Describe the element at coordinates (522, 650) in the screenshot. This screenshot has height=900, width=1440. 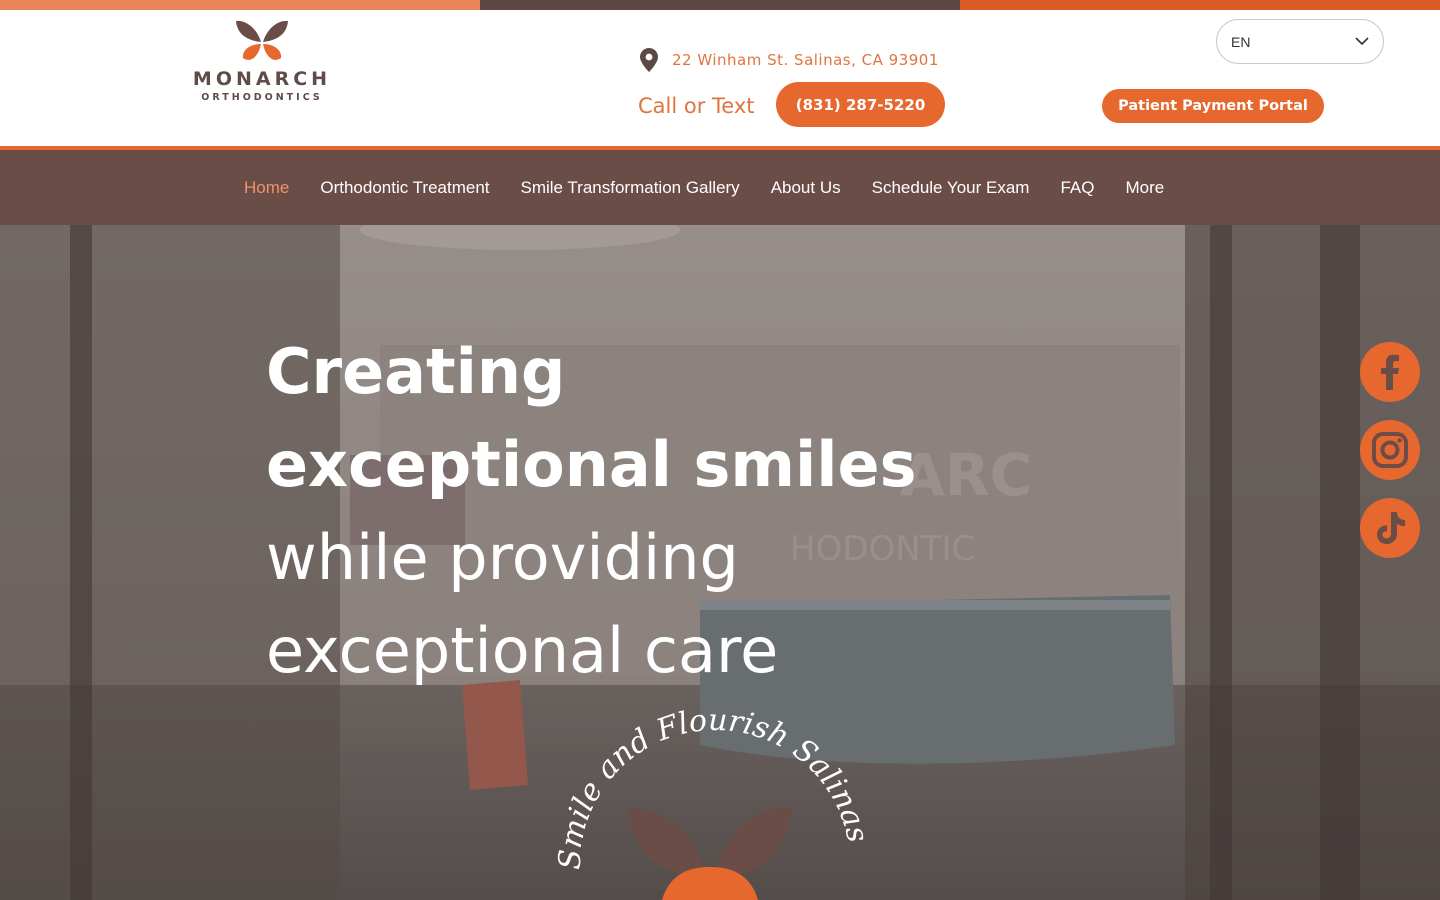
I see `hero-line-4: exceptional care` at that location.